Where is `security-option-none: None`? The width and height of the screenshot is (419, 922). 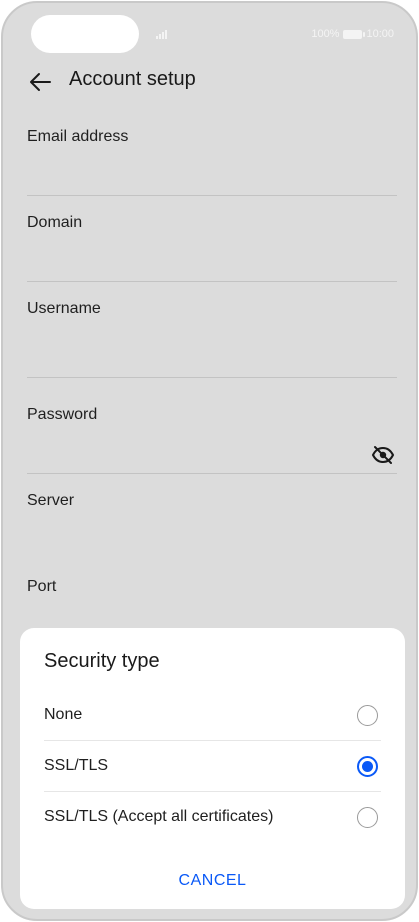 security-option-none: None is located at coordinates (212, 715).